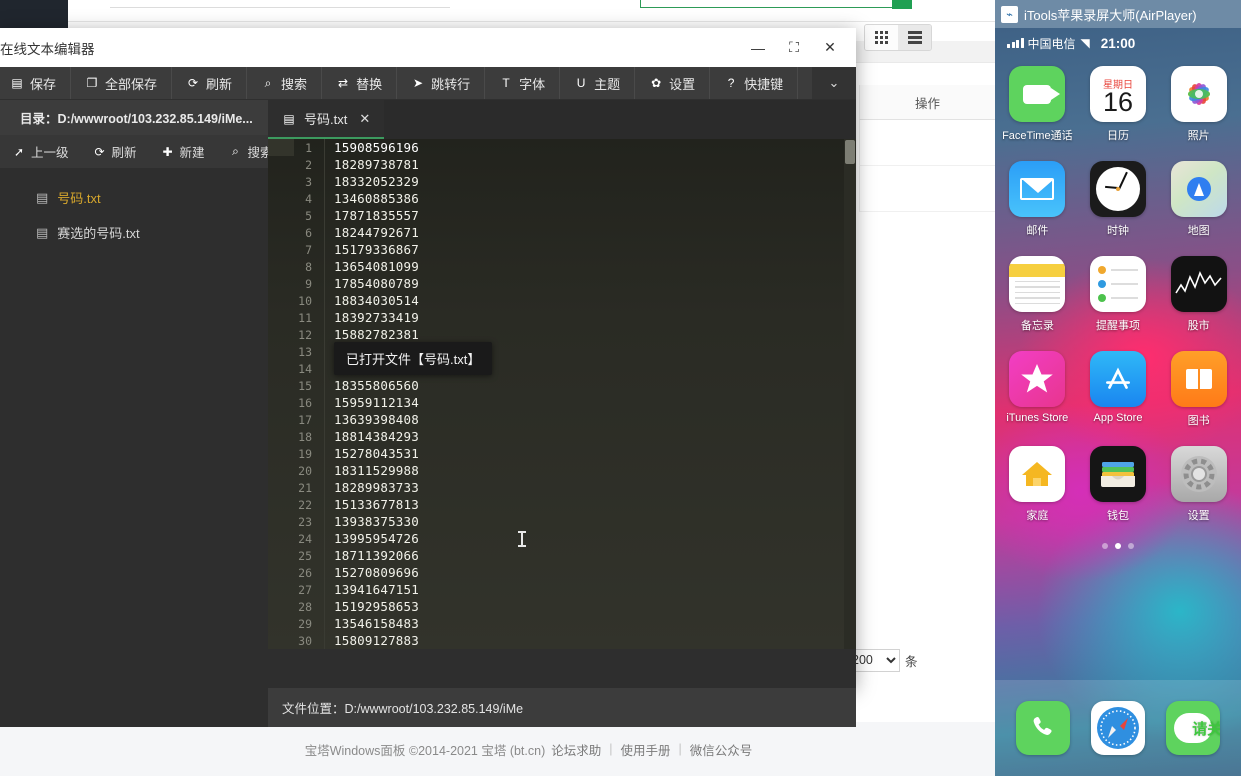 This screenshot has width=1241, height=776. I want to click on minimize-button: —, so click(758, 48).